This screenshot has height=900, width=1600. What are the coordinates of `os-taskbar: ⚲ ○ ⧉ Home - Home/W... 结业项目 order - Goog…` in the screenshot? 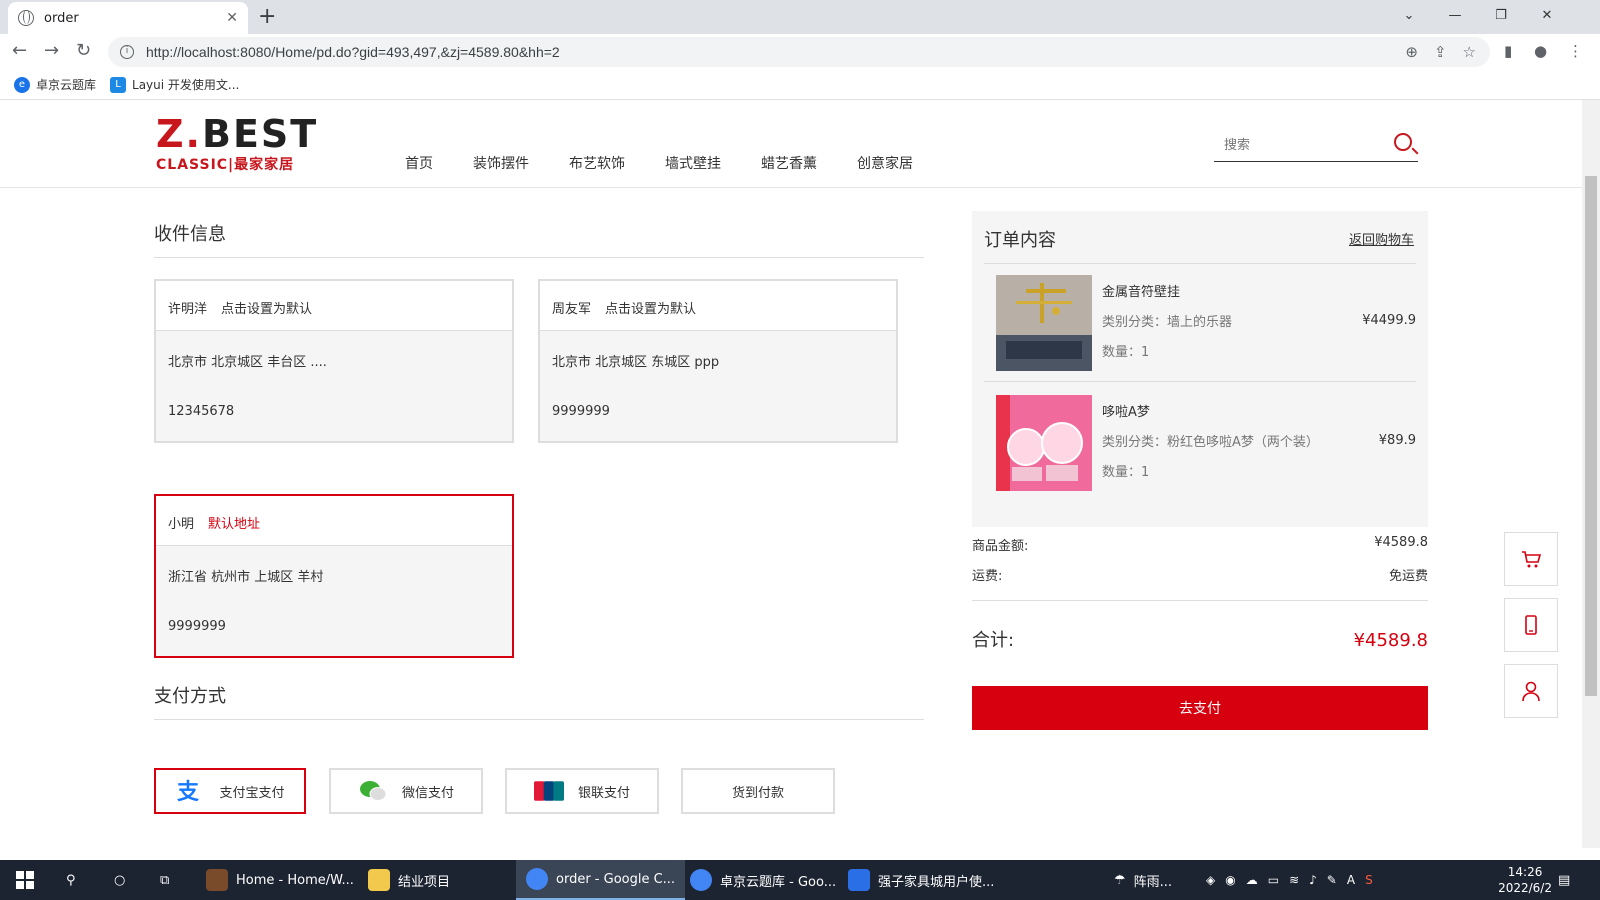 It's located at (800, 880).